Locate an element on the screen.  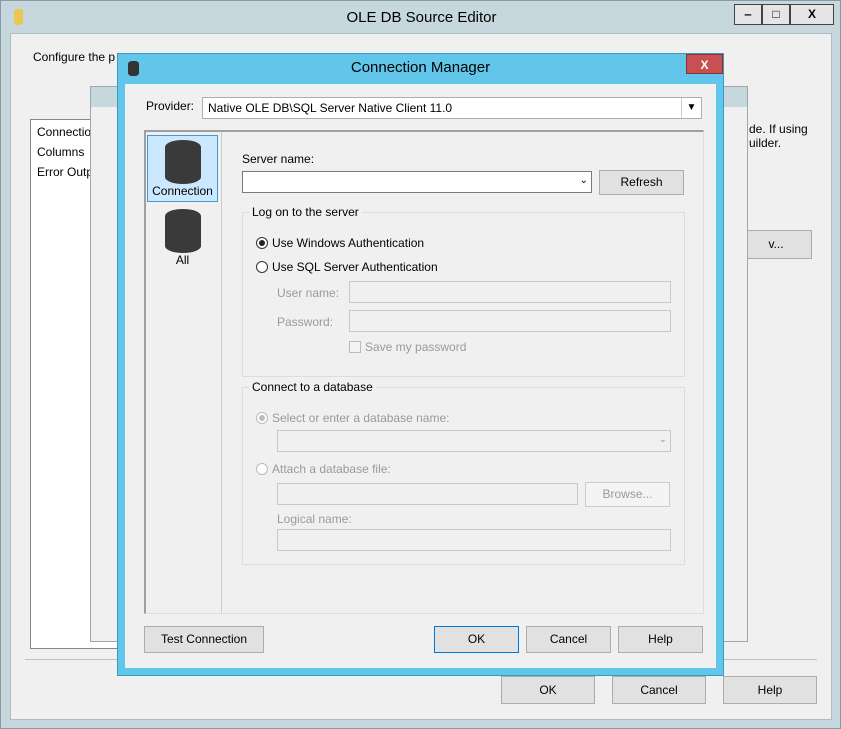
cancel-button: Cancel is located at coordinates (568, 639).